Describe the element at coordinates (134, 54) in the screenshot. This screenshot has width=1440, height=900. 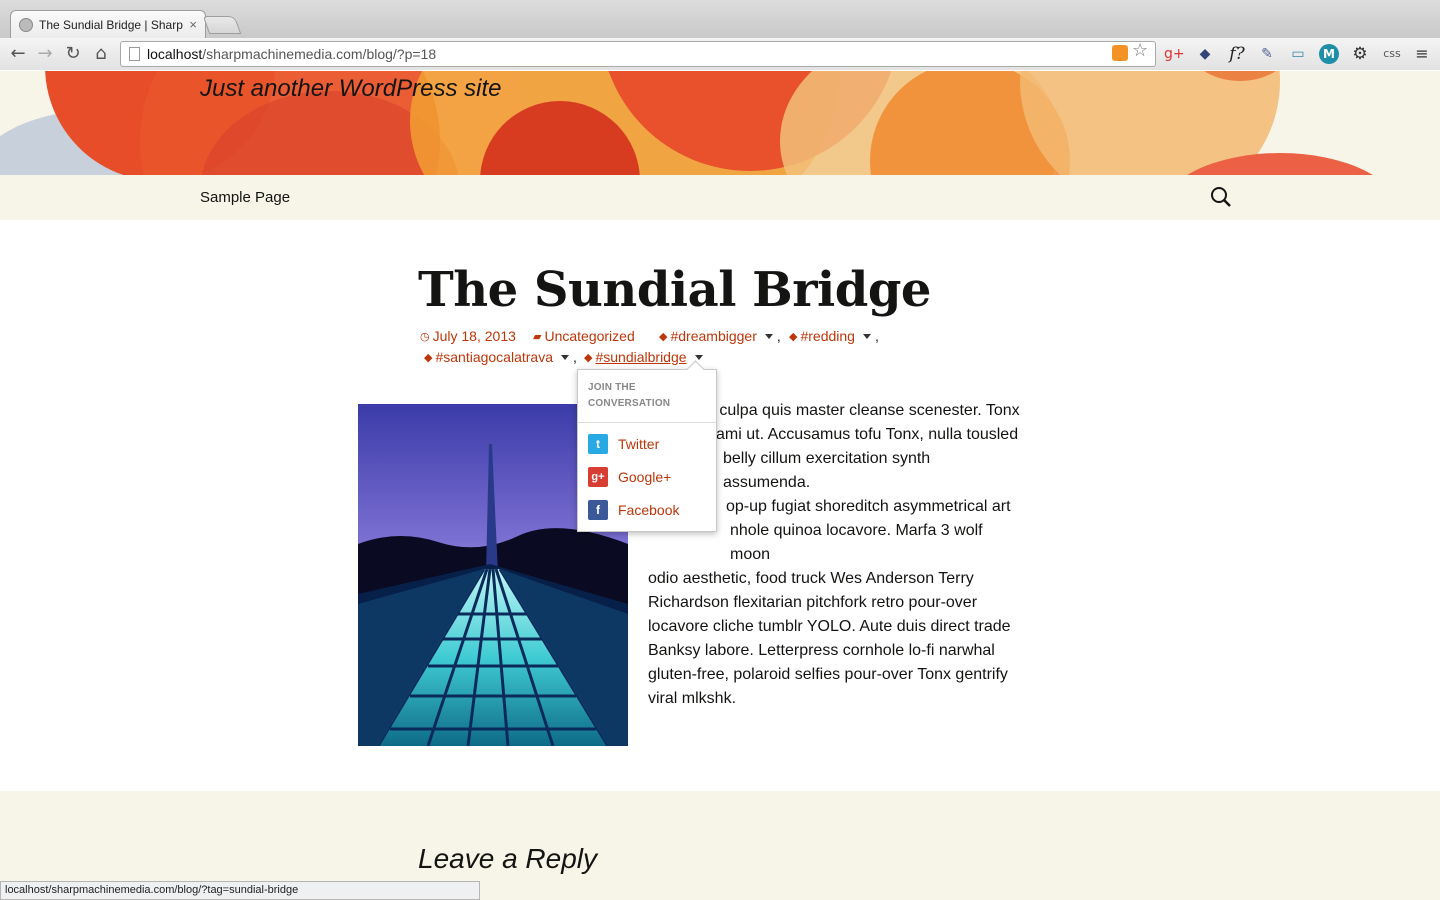
I see `page-icon` at that location.